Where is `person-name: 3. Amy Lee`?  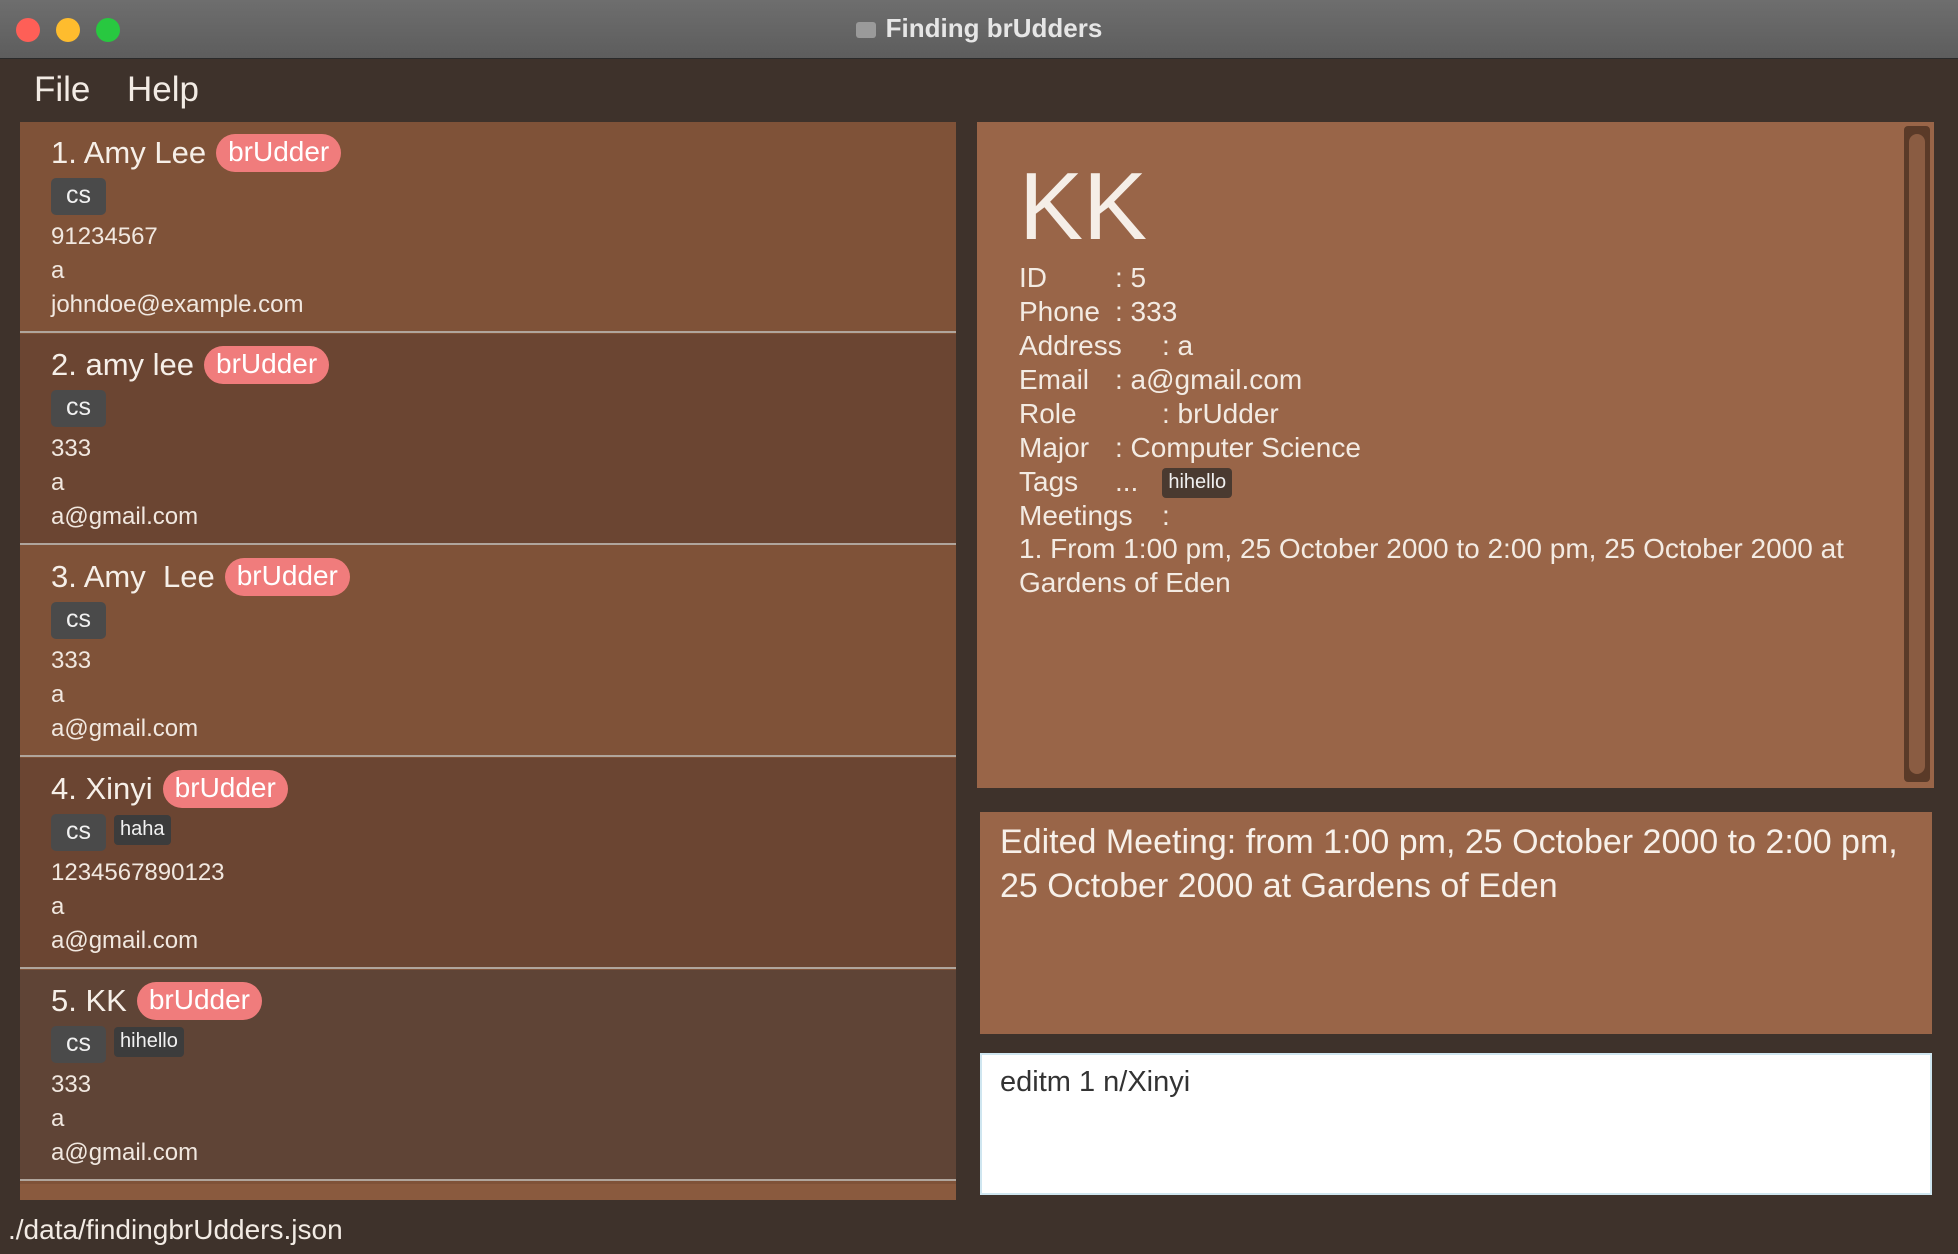 person-name: 3. Amy Lee is located at coordinates (133, 576).